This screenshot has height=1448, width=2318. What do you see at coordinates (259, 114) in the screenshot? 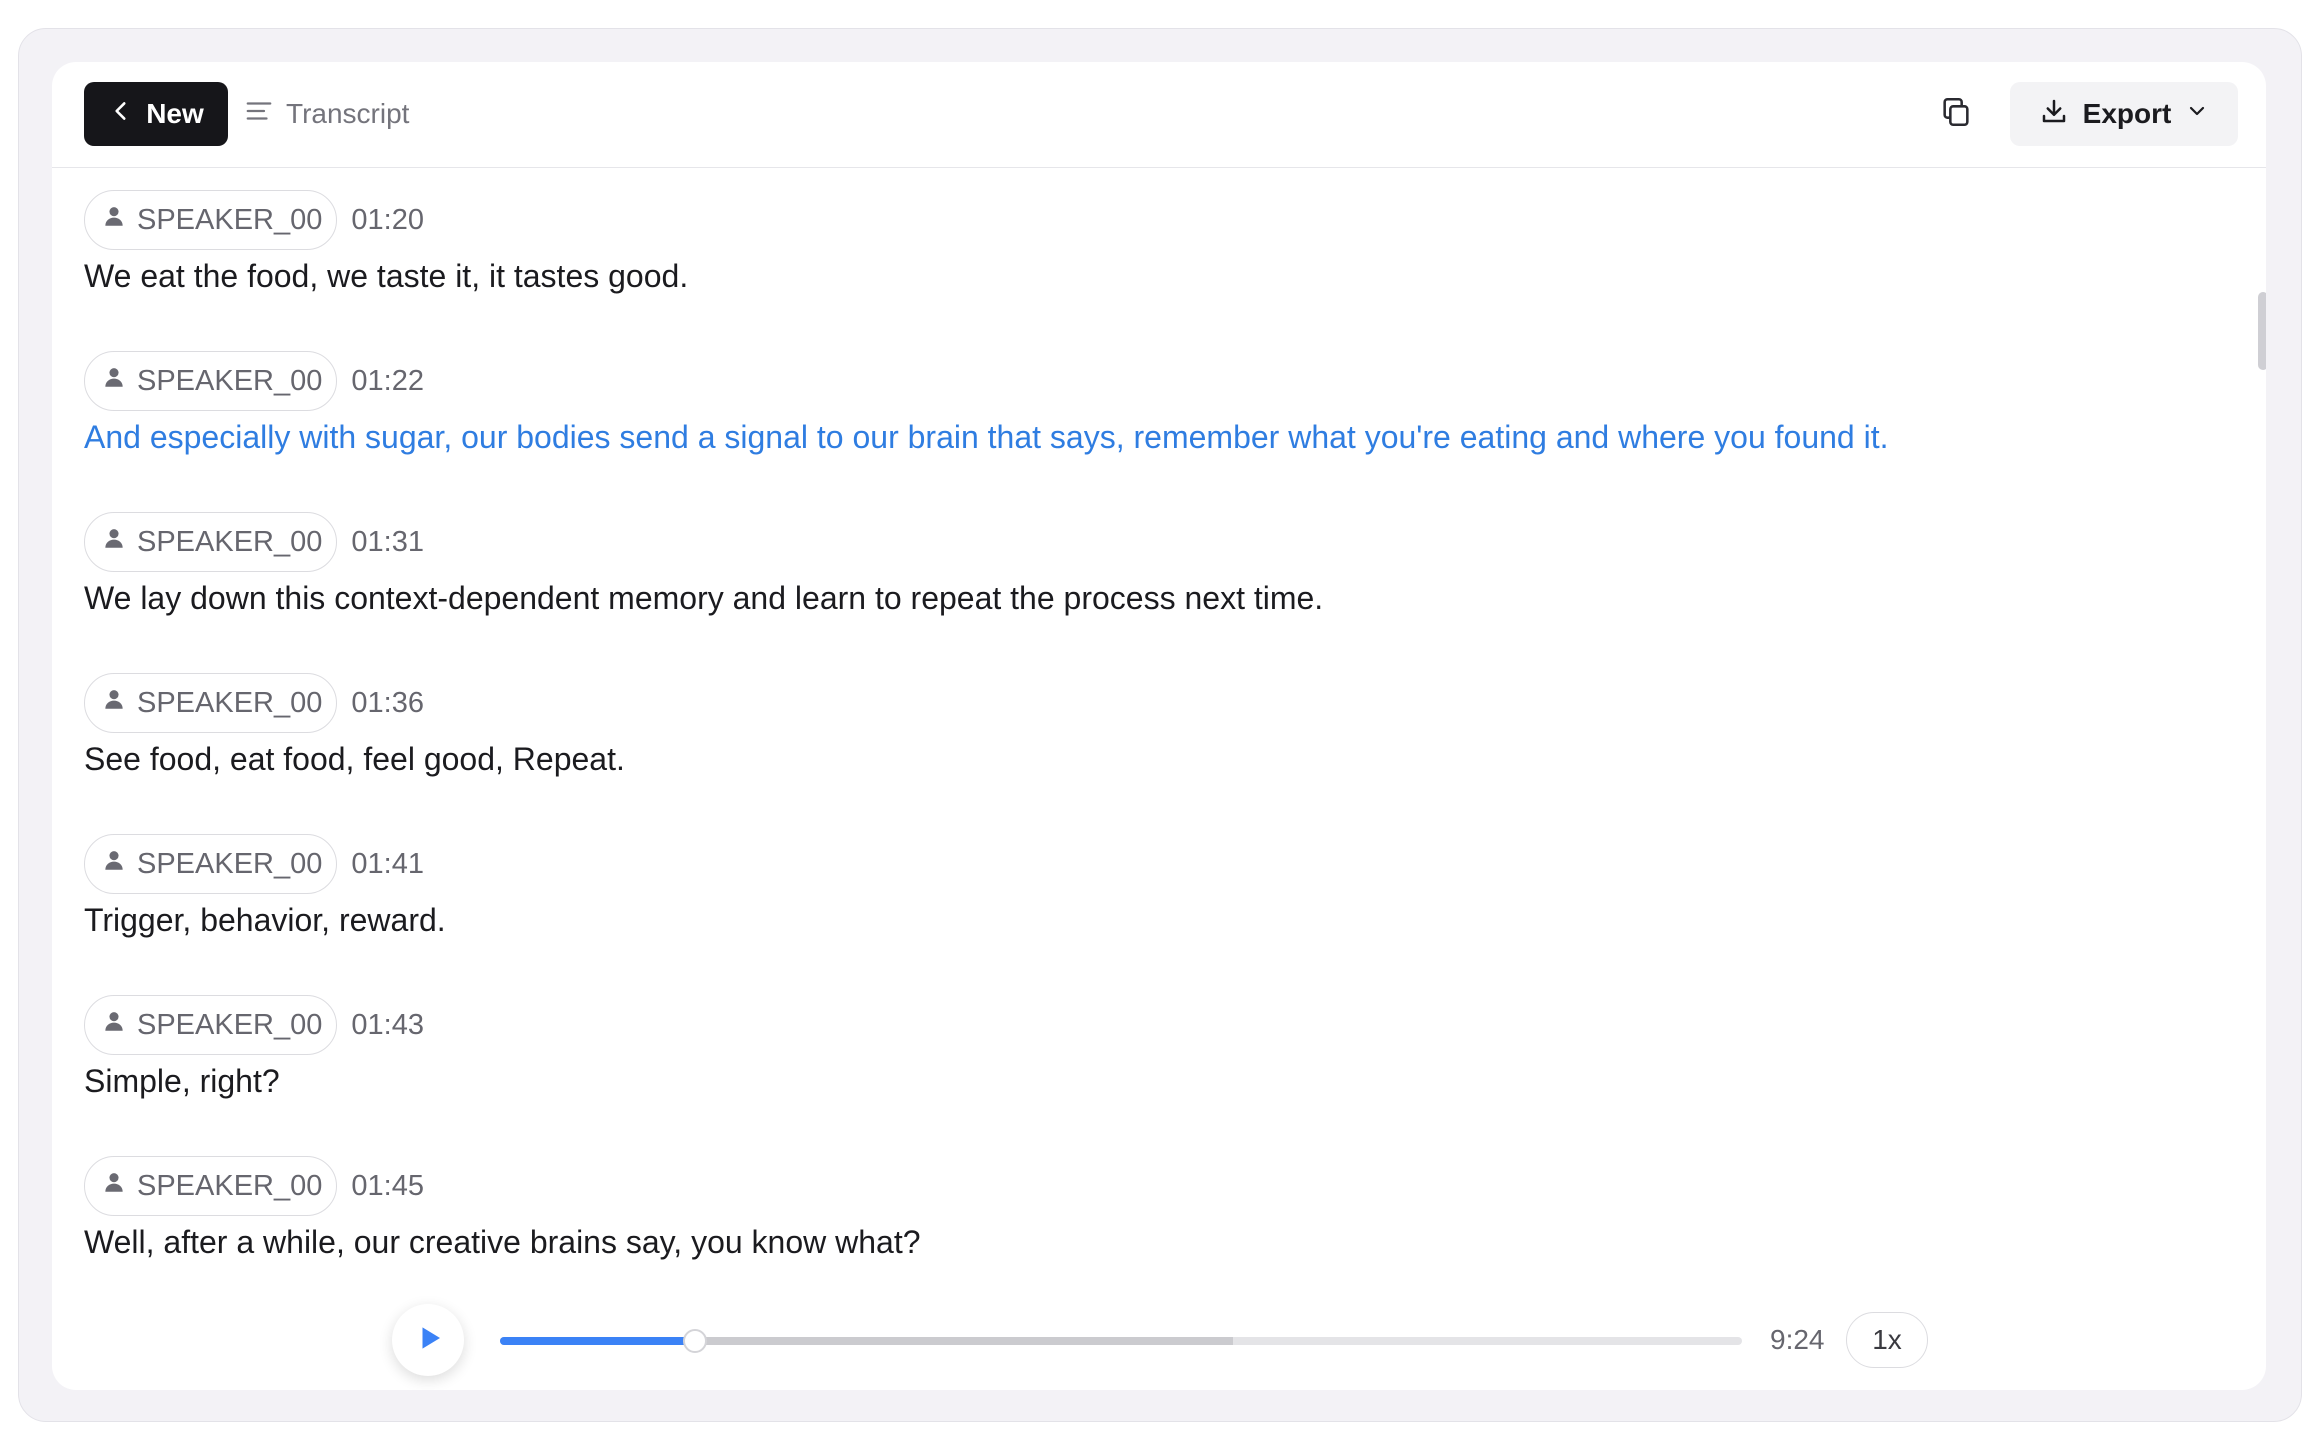
I see `lines-icon` at bounding box center [259, 114].